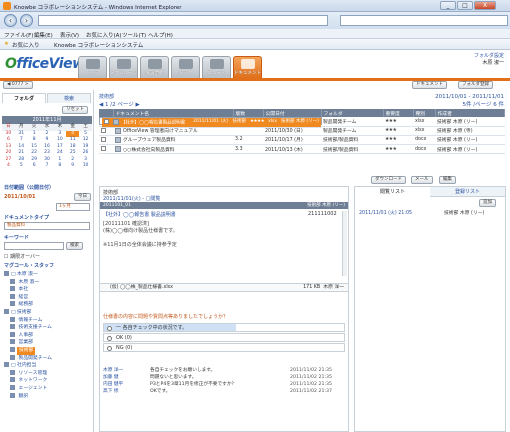 Image resolution: width=510 pixels, height=432 pixels. Describe the element at coordinates (123, 67) in the screenshot. I see `tab-schedule: スケジュール` at that location.